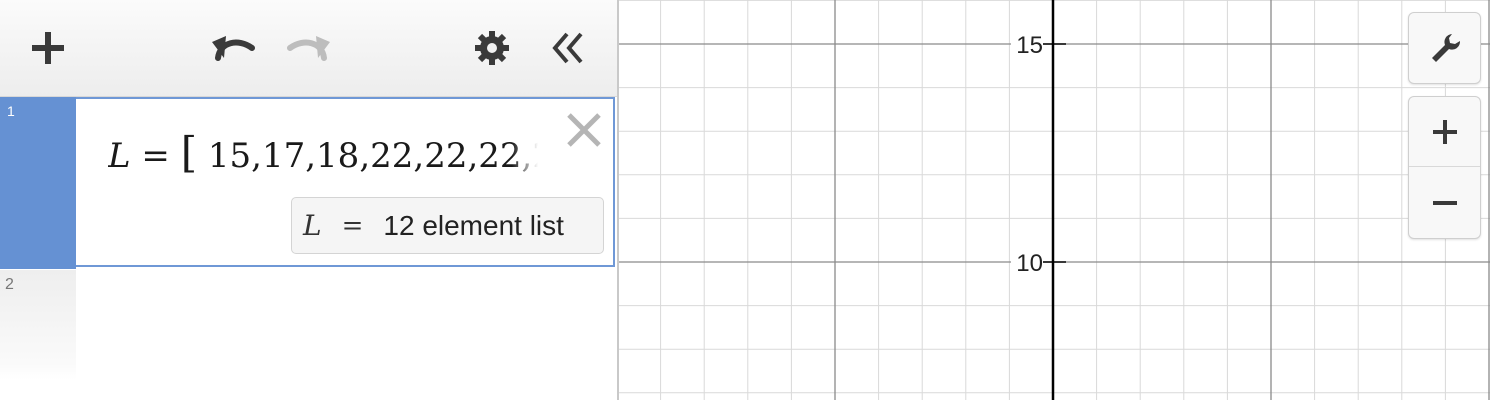  I want to click on y-tick-10: 10, so click(1038, 262).